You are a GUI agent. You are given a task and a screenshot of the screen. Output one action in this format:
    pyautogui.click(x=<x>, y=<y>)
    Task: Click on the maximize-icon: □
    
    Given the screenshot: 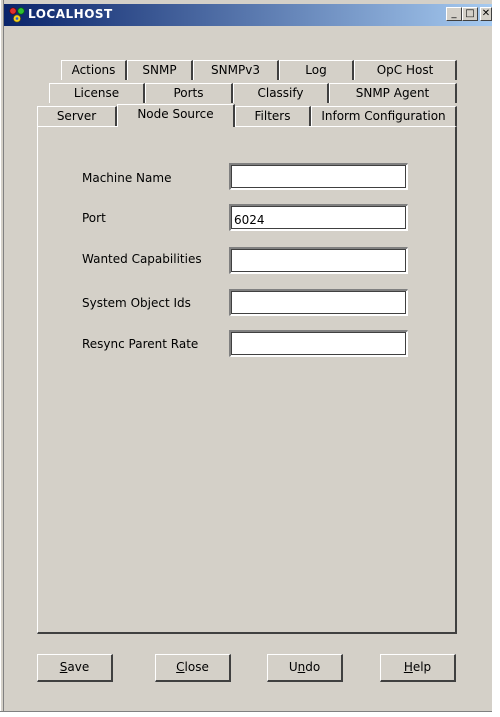 What is the action you would take?
    pyautogui.click(x=470, y=13)
    